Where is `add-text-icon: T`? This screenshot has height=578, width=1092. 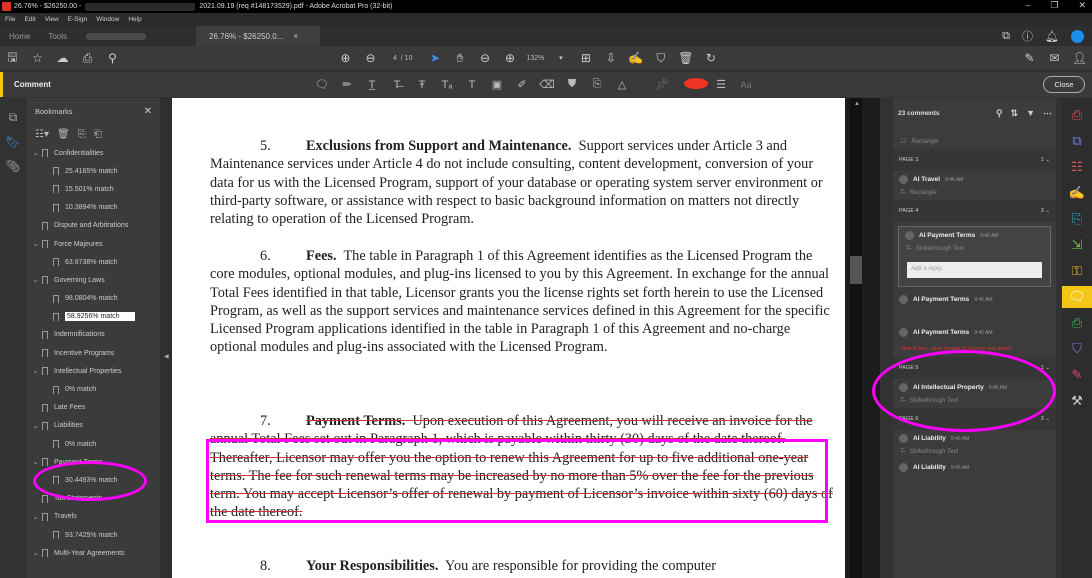 add-text-icon: T is located at coordinates (472, 85).